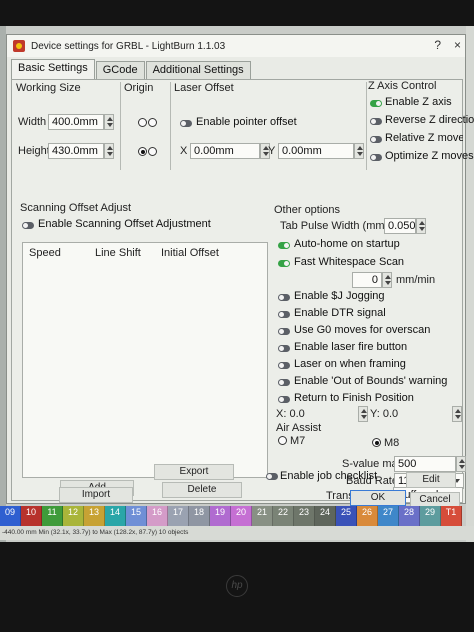  Describe the element at coordinates (262, 516) in the screenshot. I see `palette-swatch-21: 21` at that location.